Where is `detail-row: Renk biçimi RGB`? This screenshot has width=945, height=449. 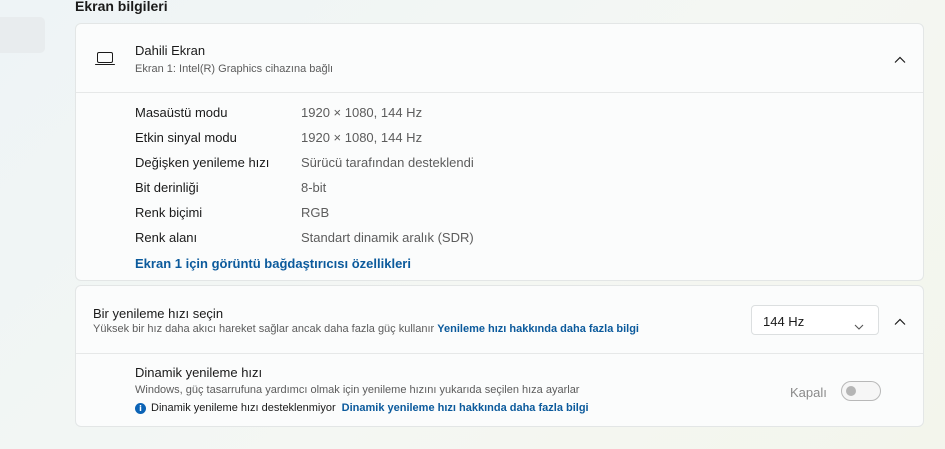 detail-row: Renk biçimi RGB is located at coordinates (499, 213).